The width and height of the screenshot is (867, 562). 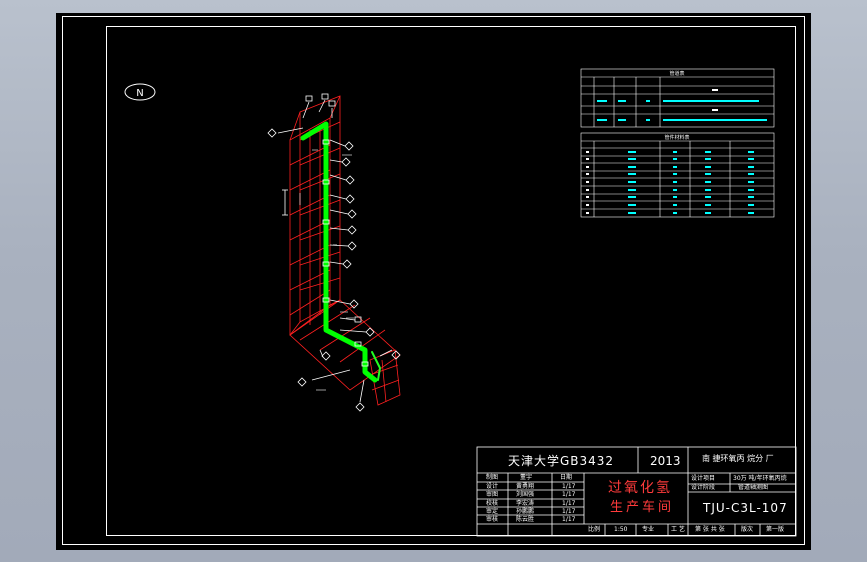 I want to click on pipe-table, so click(x=677, y=98).